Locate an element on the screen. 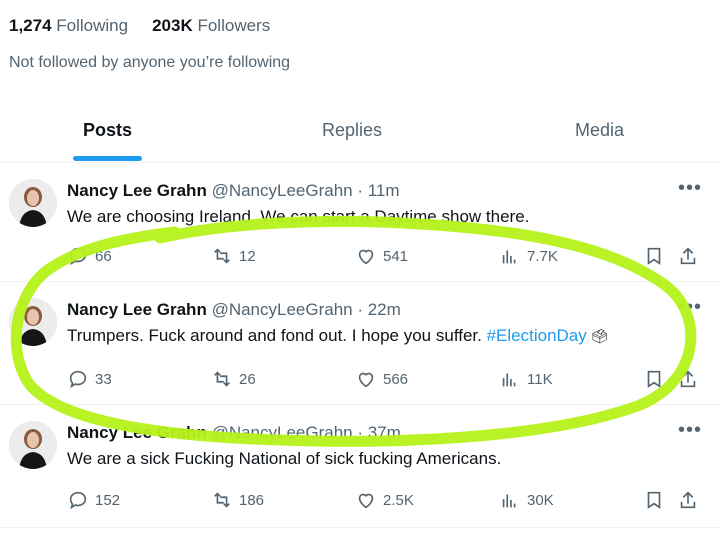  view-count: 7.7K is located at coordinates (542, 256).